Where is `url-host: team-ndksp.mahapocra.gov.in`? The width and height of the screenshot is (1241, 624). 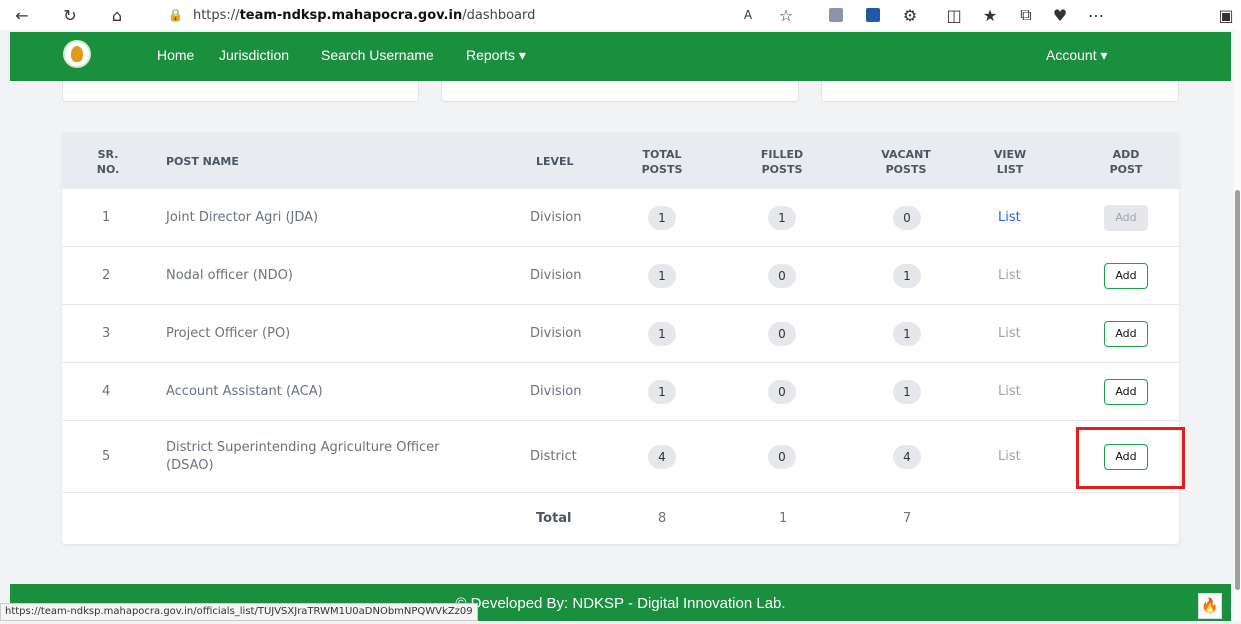
url-host: team-ndksp.mahapocra.gov.in is located at coordinates (351, 15).